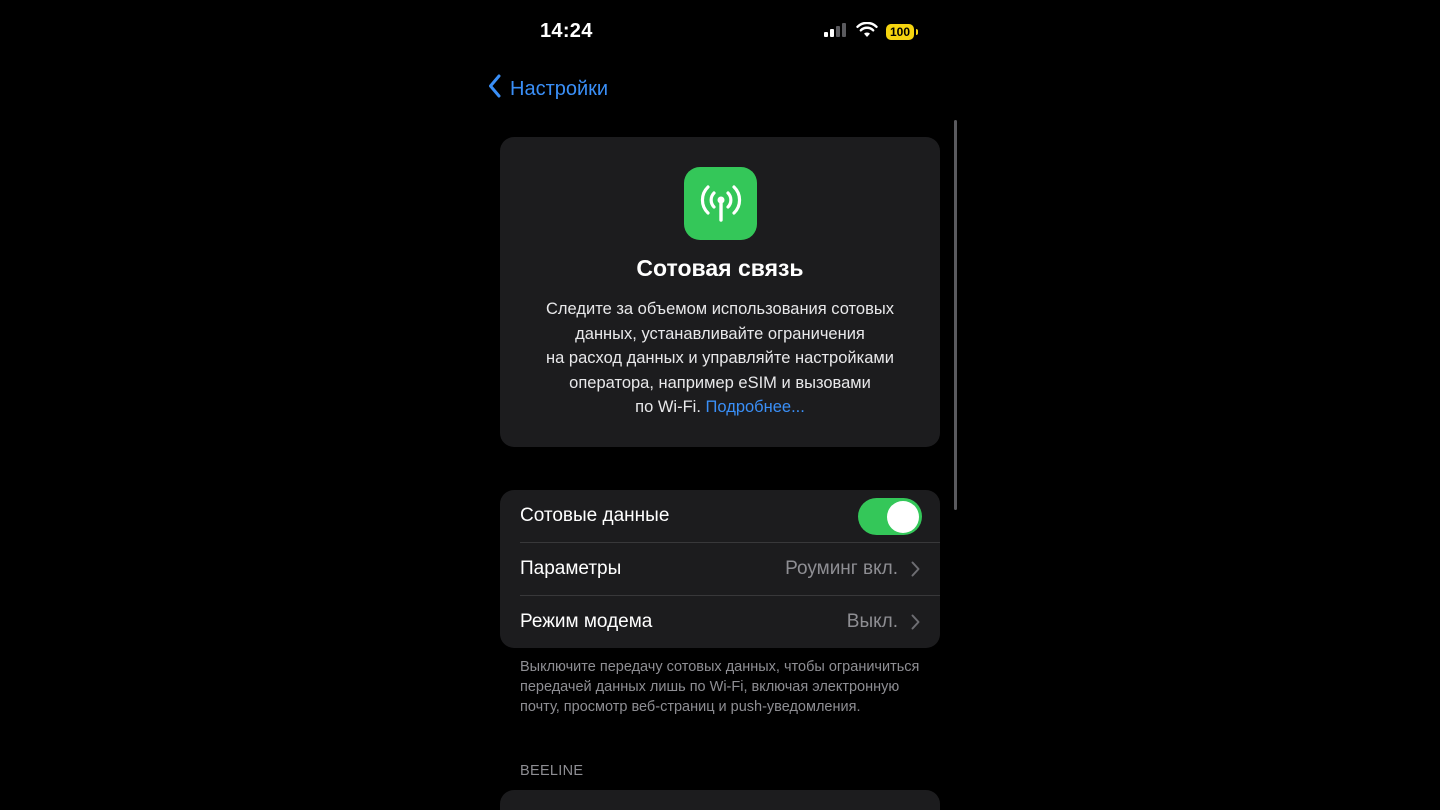  I want to click on back-label: Настройки, so click(559, 88).